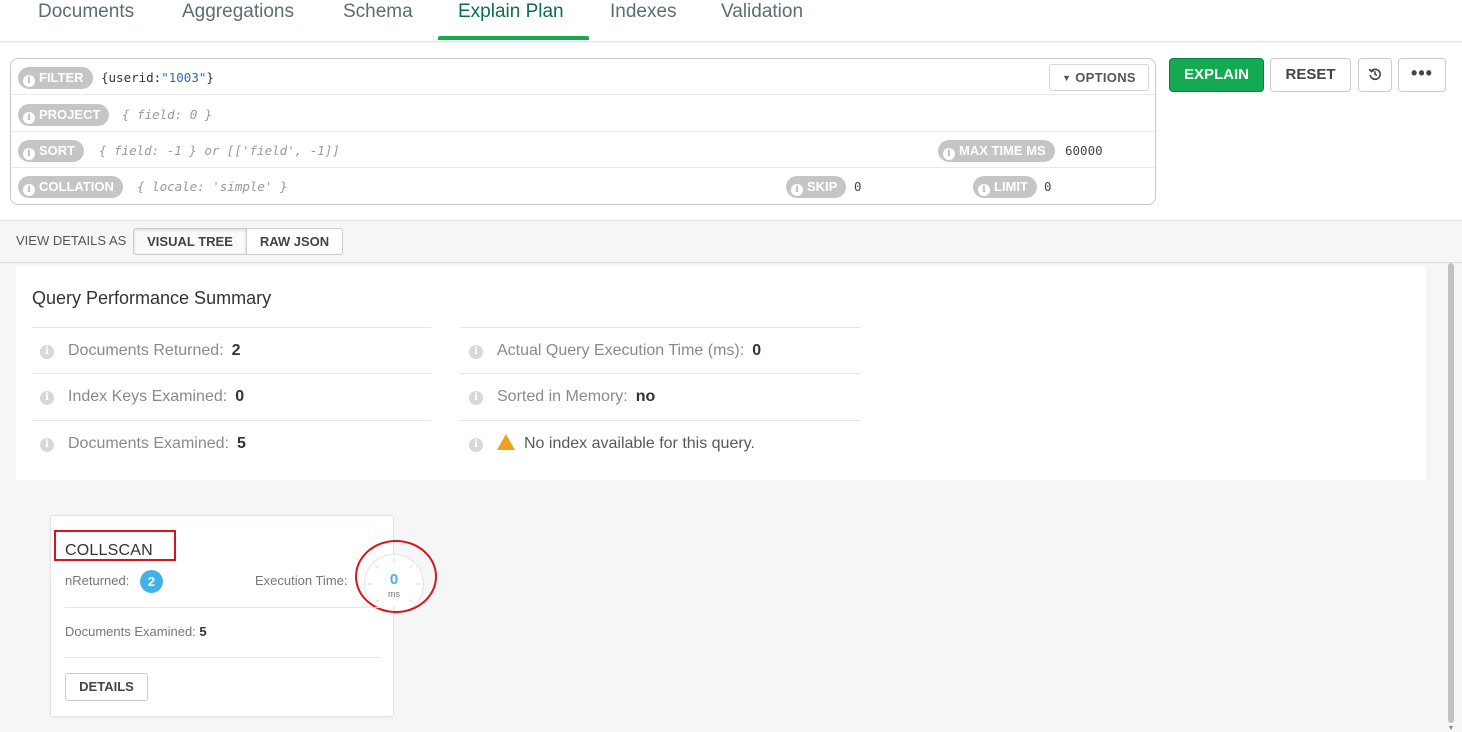 Image resolution: width=1462 pixels, height=732 pixels. I want to click on max-time-input: 60000, so click(1084, 151).